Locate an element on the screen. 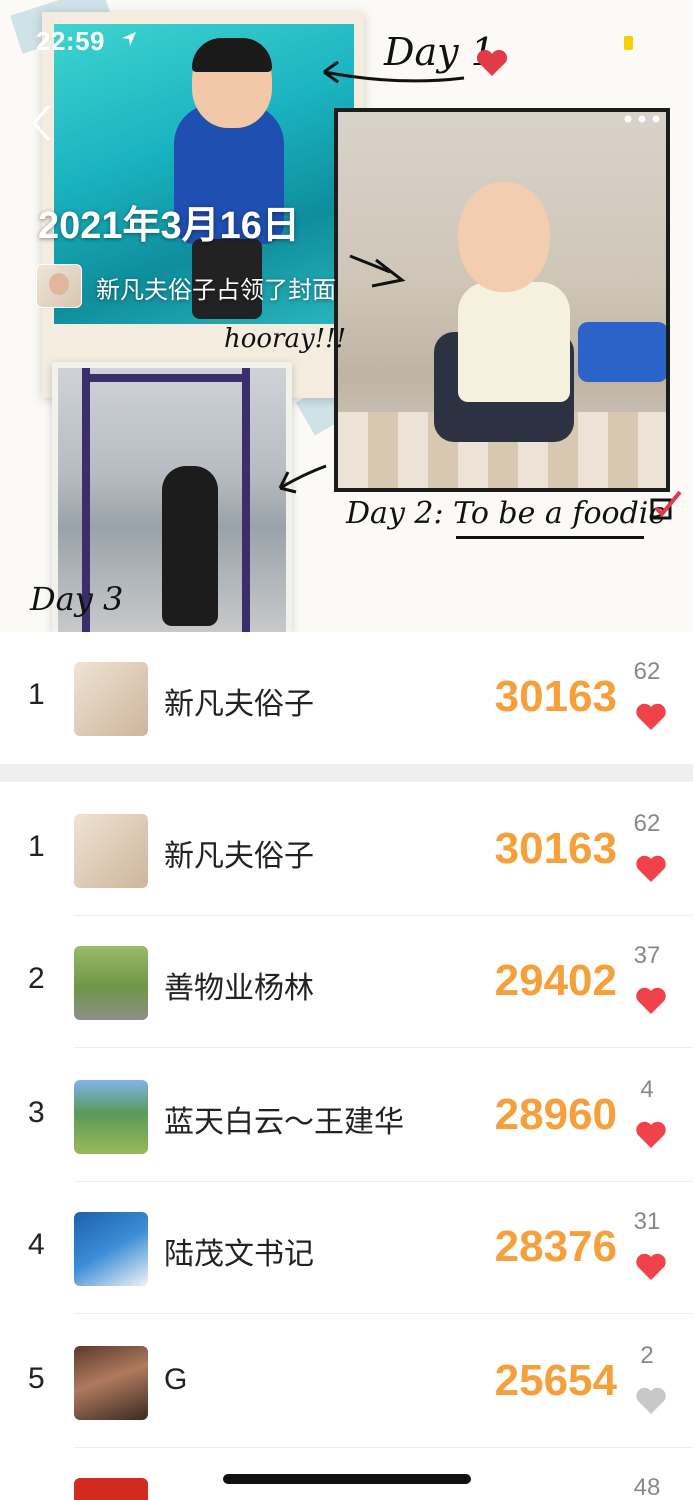 The height and width of the screenshot is (1500, 693). leaderboard-row: 4 陆茂文书记 28376 31 is located at coordinates (346, 1248).